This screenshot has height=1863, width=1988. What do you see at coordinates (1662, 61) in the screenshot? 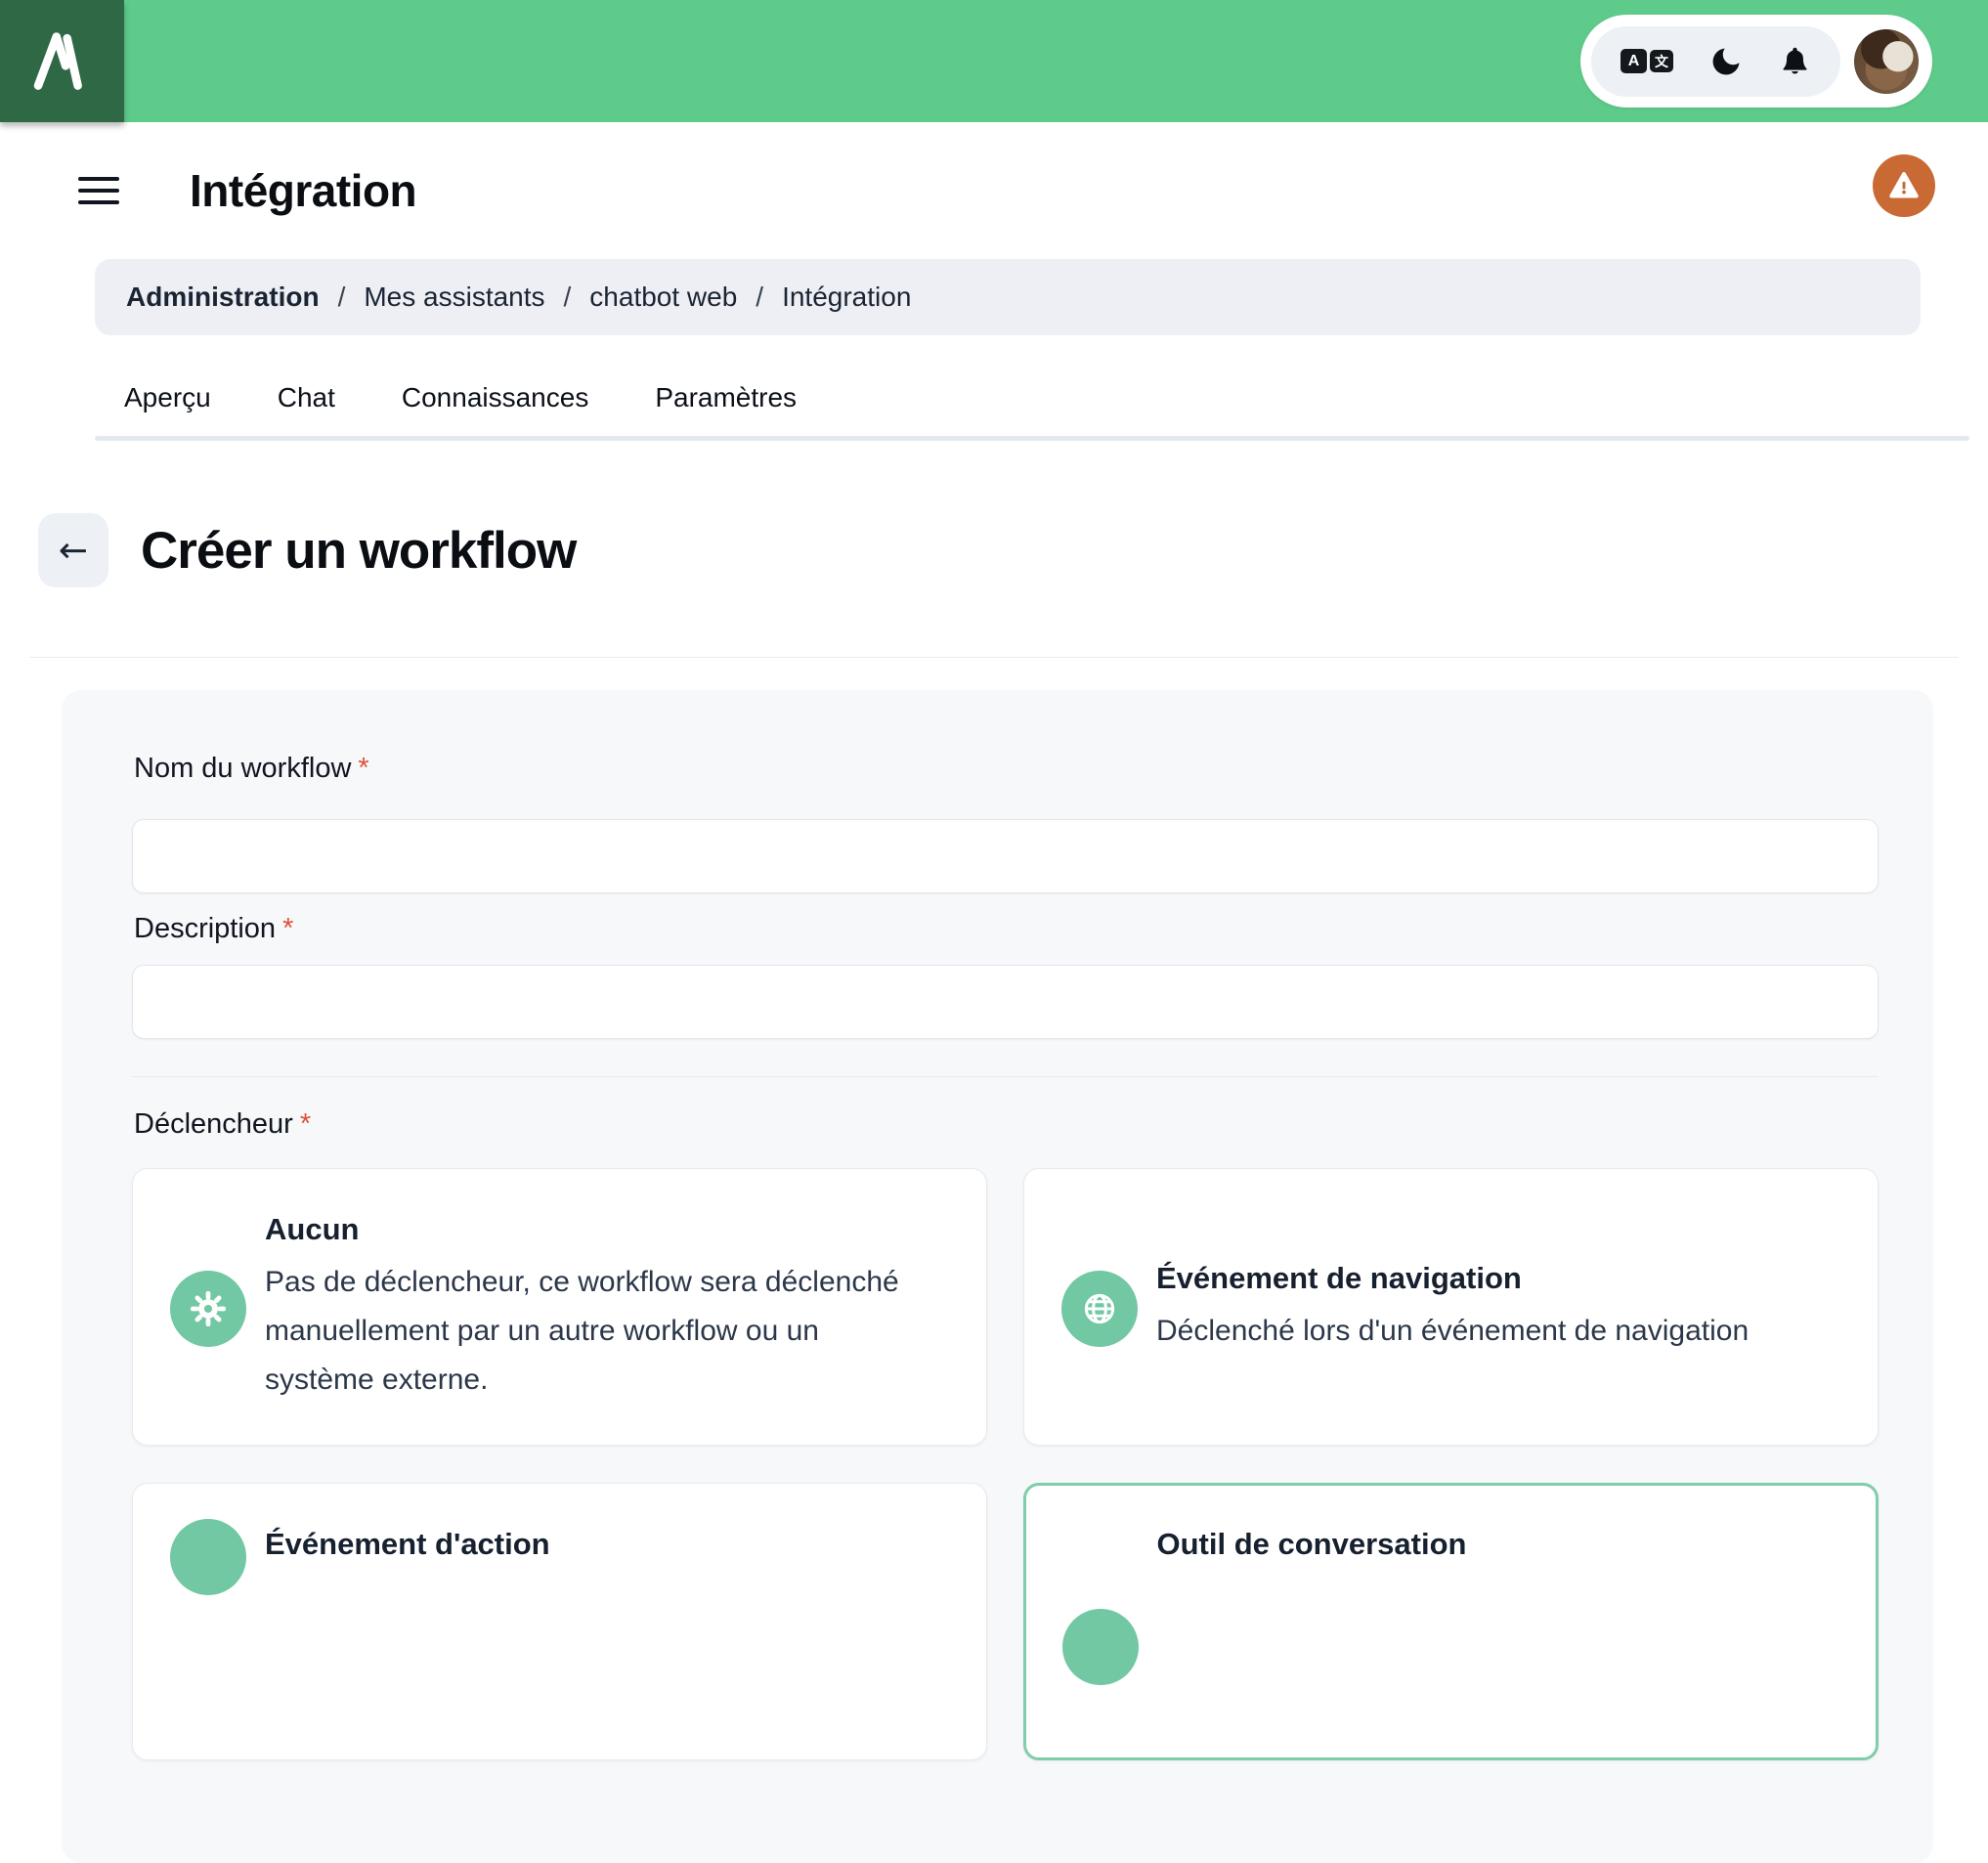
I see `translate-zi-glyph: 文` at bounding box center [1662, 61].